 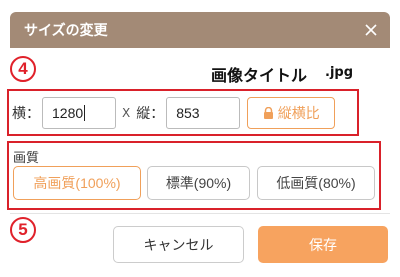 I want to click on dialog-titlebar: サイズの変更, so click(x=200, y=30).